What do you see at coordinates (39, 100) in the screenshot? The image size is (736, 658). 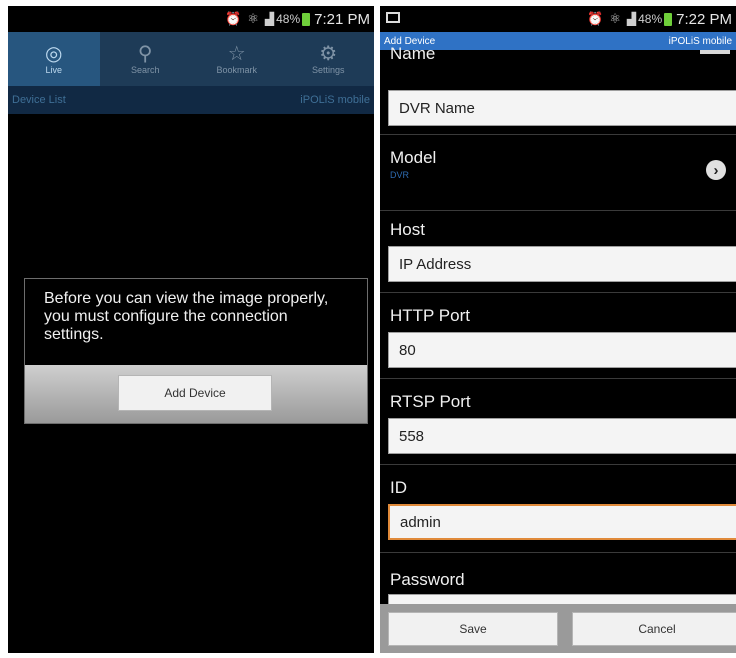 I see `page-title: Device List` at bounding box center [39, 100].